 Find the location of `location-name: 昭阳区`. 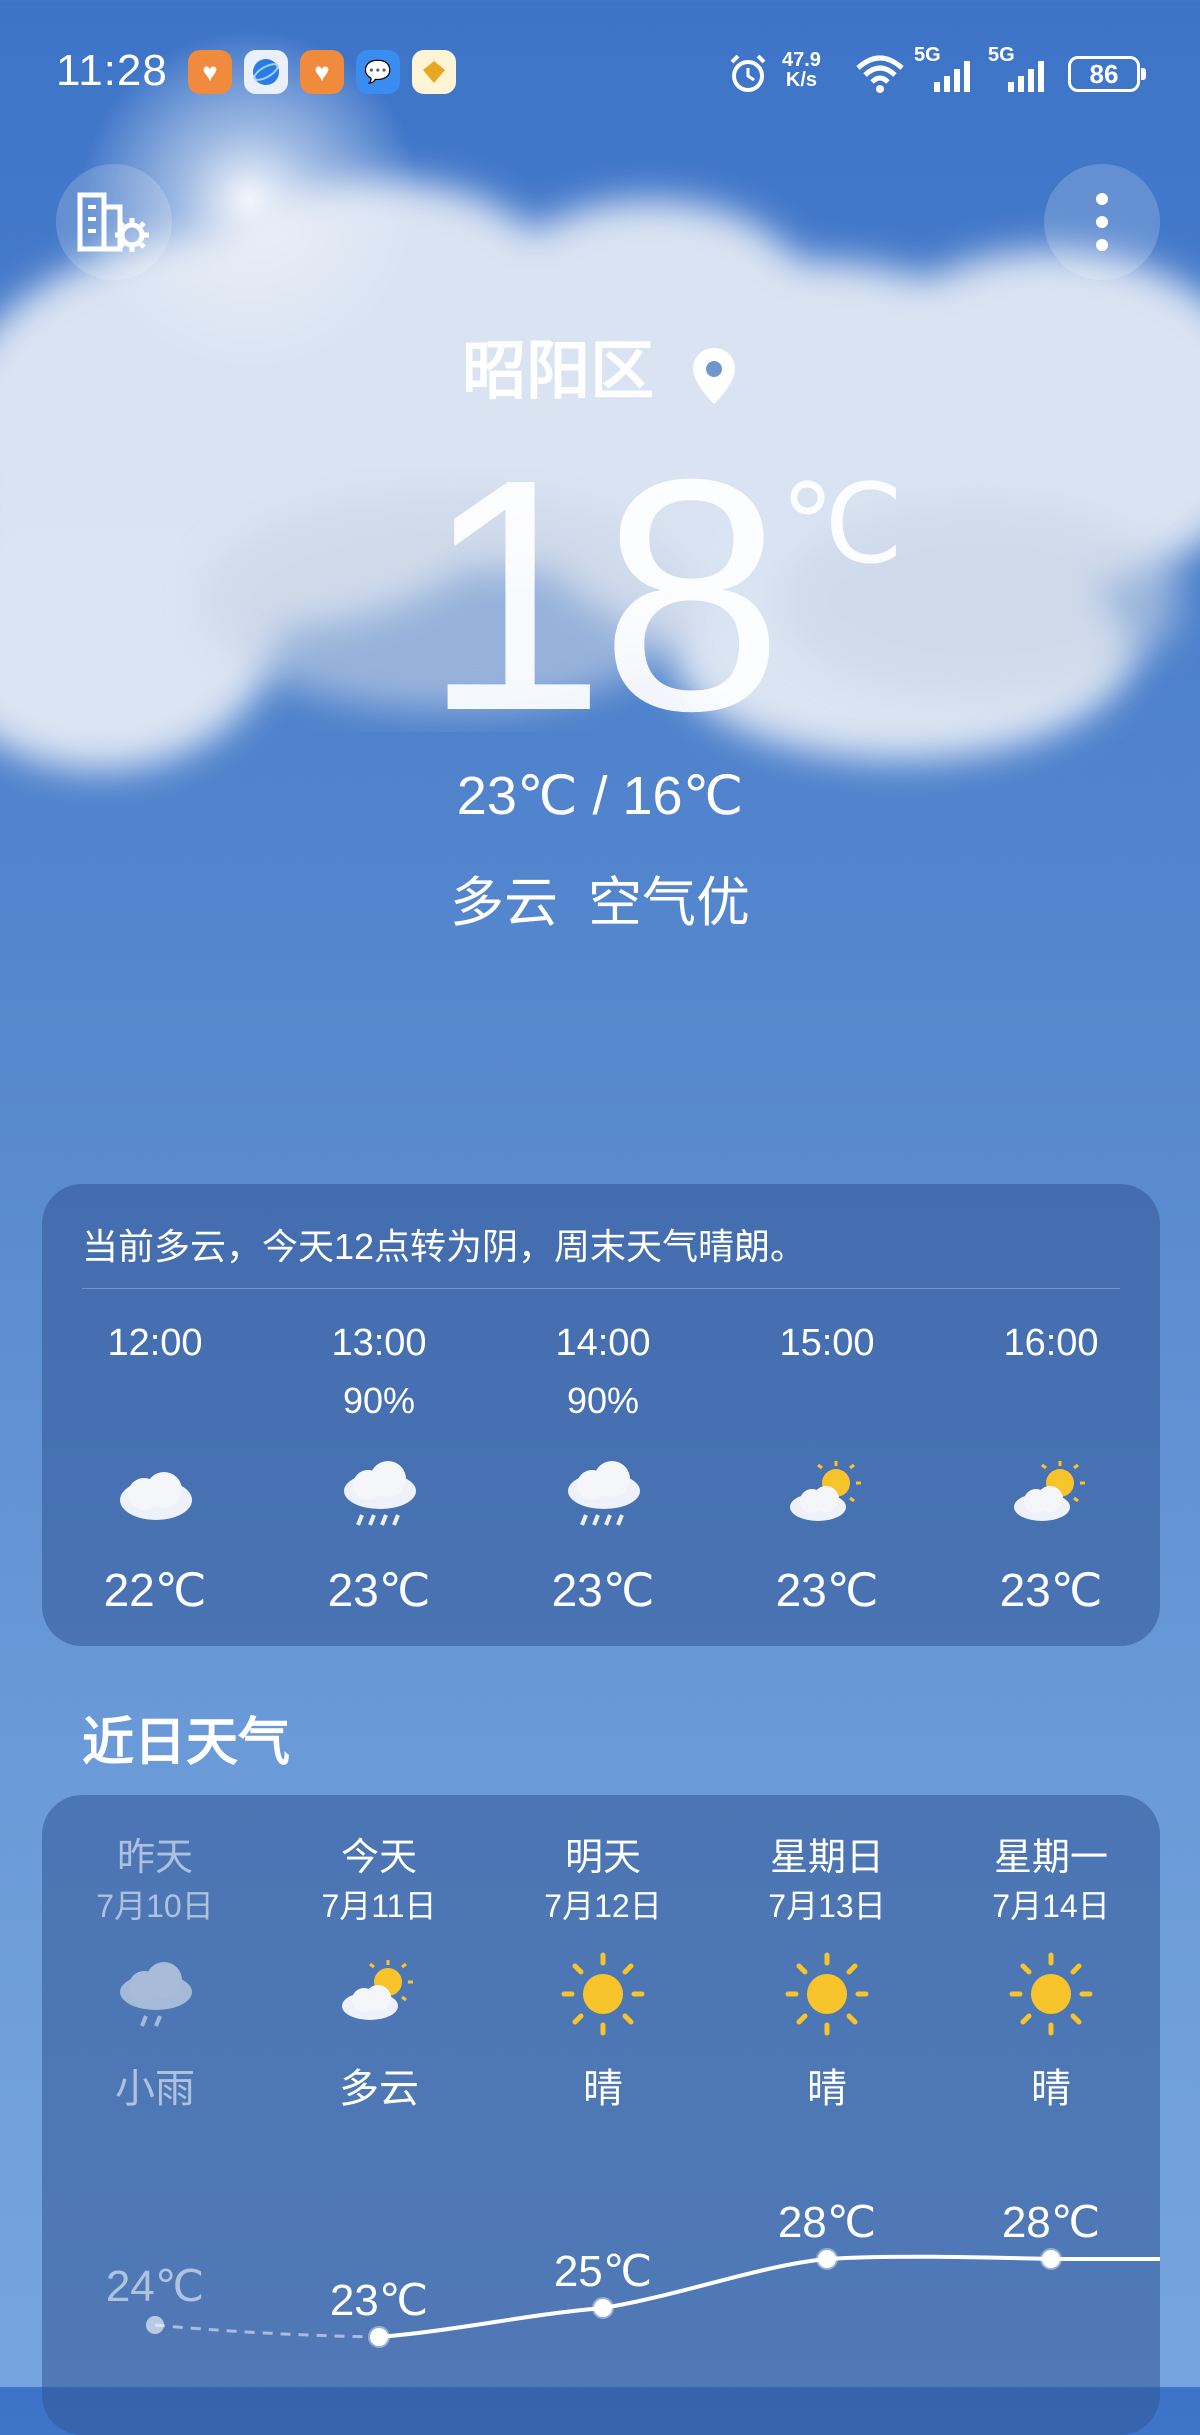

location-name: 昭阳区 is located at coordinates (558, 371).